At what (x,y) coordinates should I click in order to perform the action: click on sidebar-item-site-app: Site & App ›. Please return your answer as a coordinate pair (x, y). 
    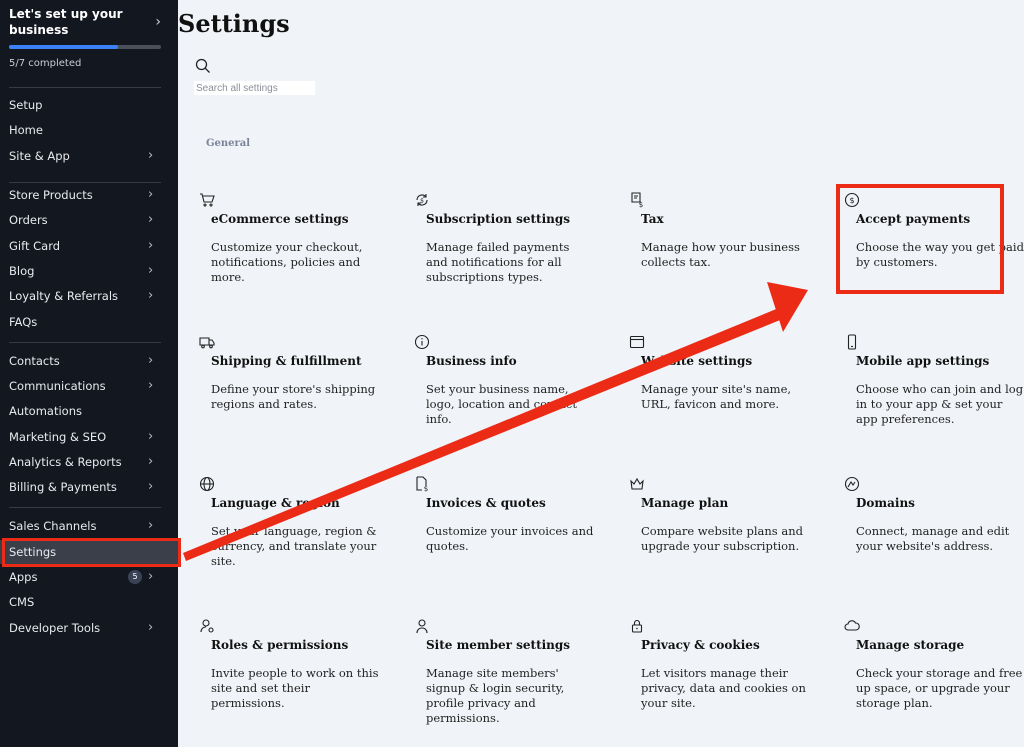
    Looking at the image, I should click on (89, 156).